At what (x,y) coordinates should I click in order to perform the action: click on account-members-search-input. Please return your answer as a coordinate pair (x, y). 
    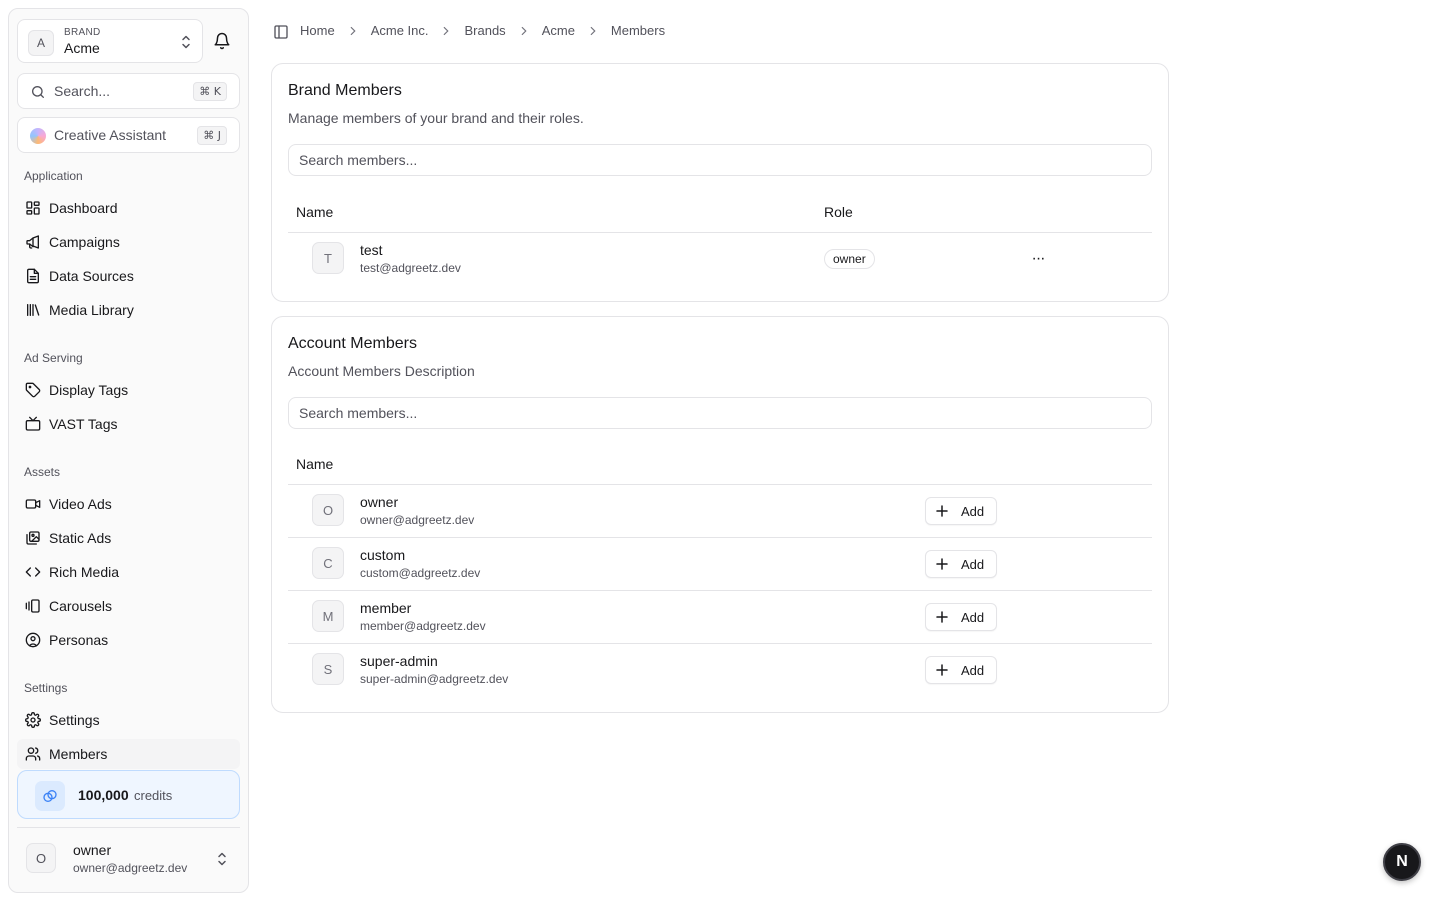
    Looking at the image, I should click on (720, 413).